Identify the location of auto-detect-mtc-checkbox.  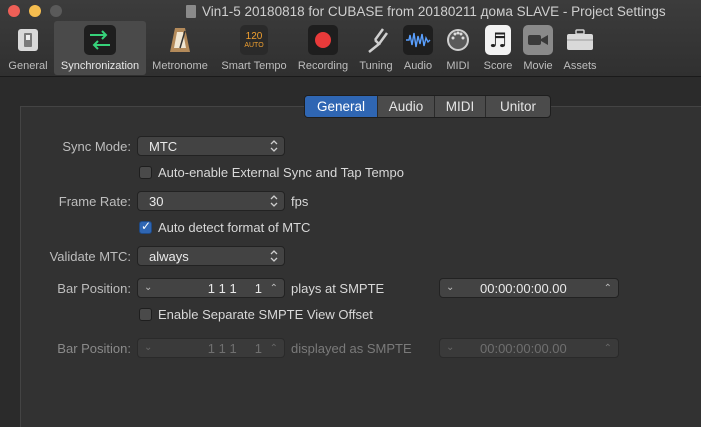
(145, 226).